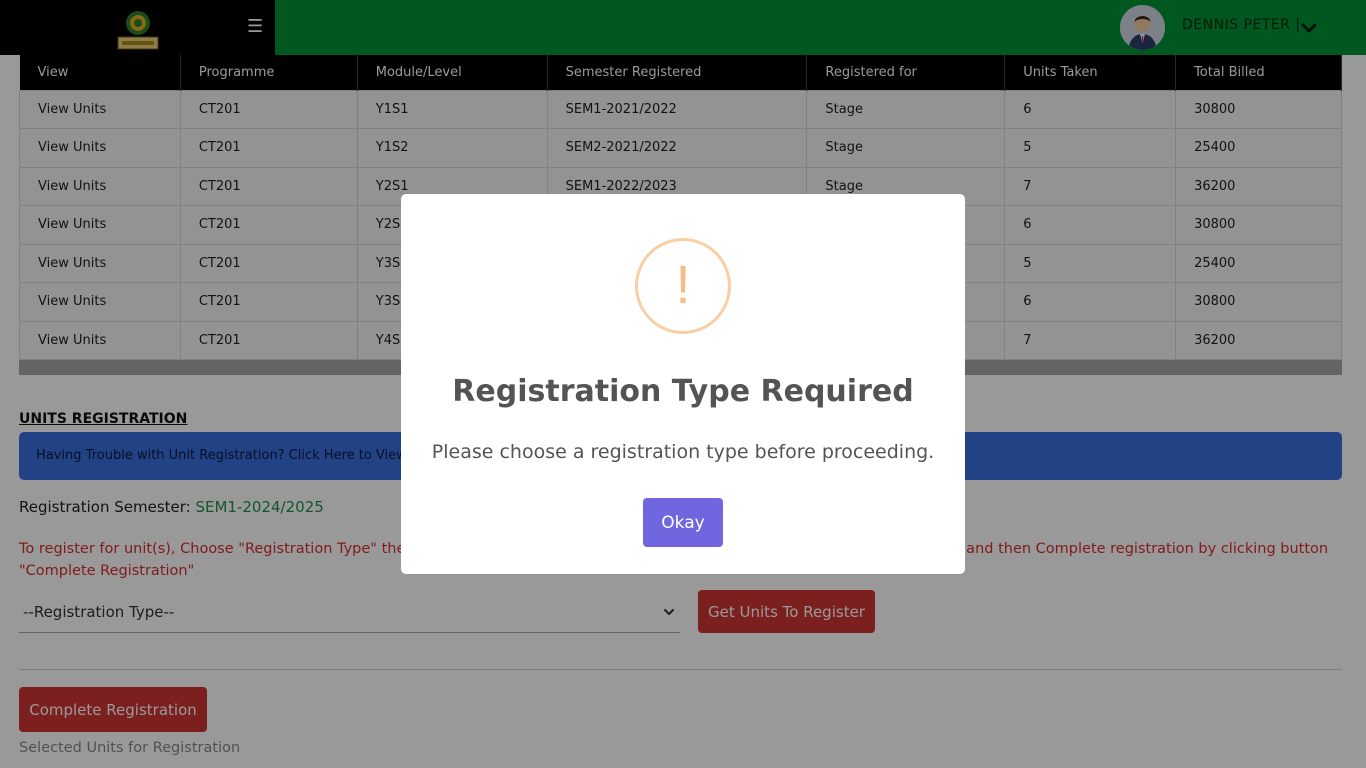  What do you see at coordinates (683, 391) in the screenshot?
I see `dialog-title: Registration Type Required` at bounding box center [683, 391].